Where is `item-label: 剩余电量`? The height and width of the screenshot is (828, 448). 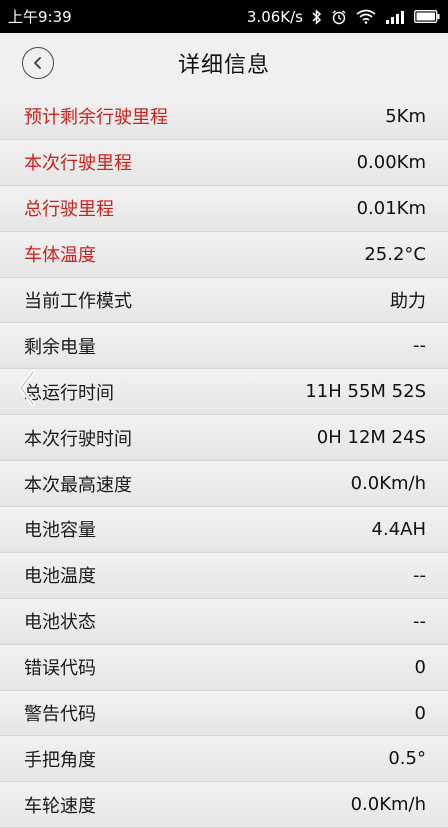 item-label: 剩余电量 is located at coordinates (60, 347).